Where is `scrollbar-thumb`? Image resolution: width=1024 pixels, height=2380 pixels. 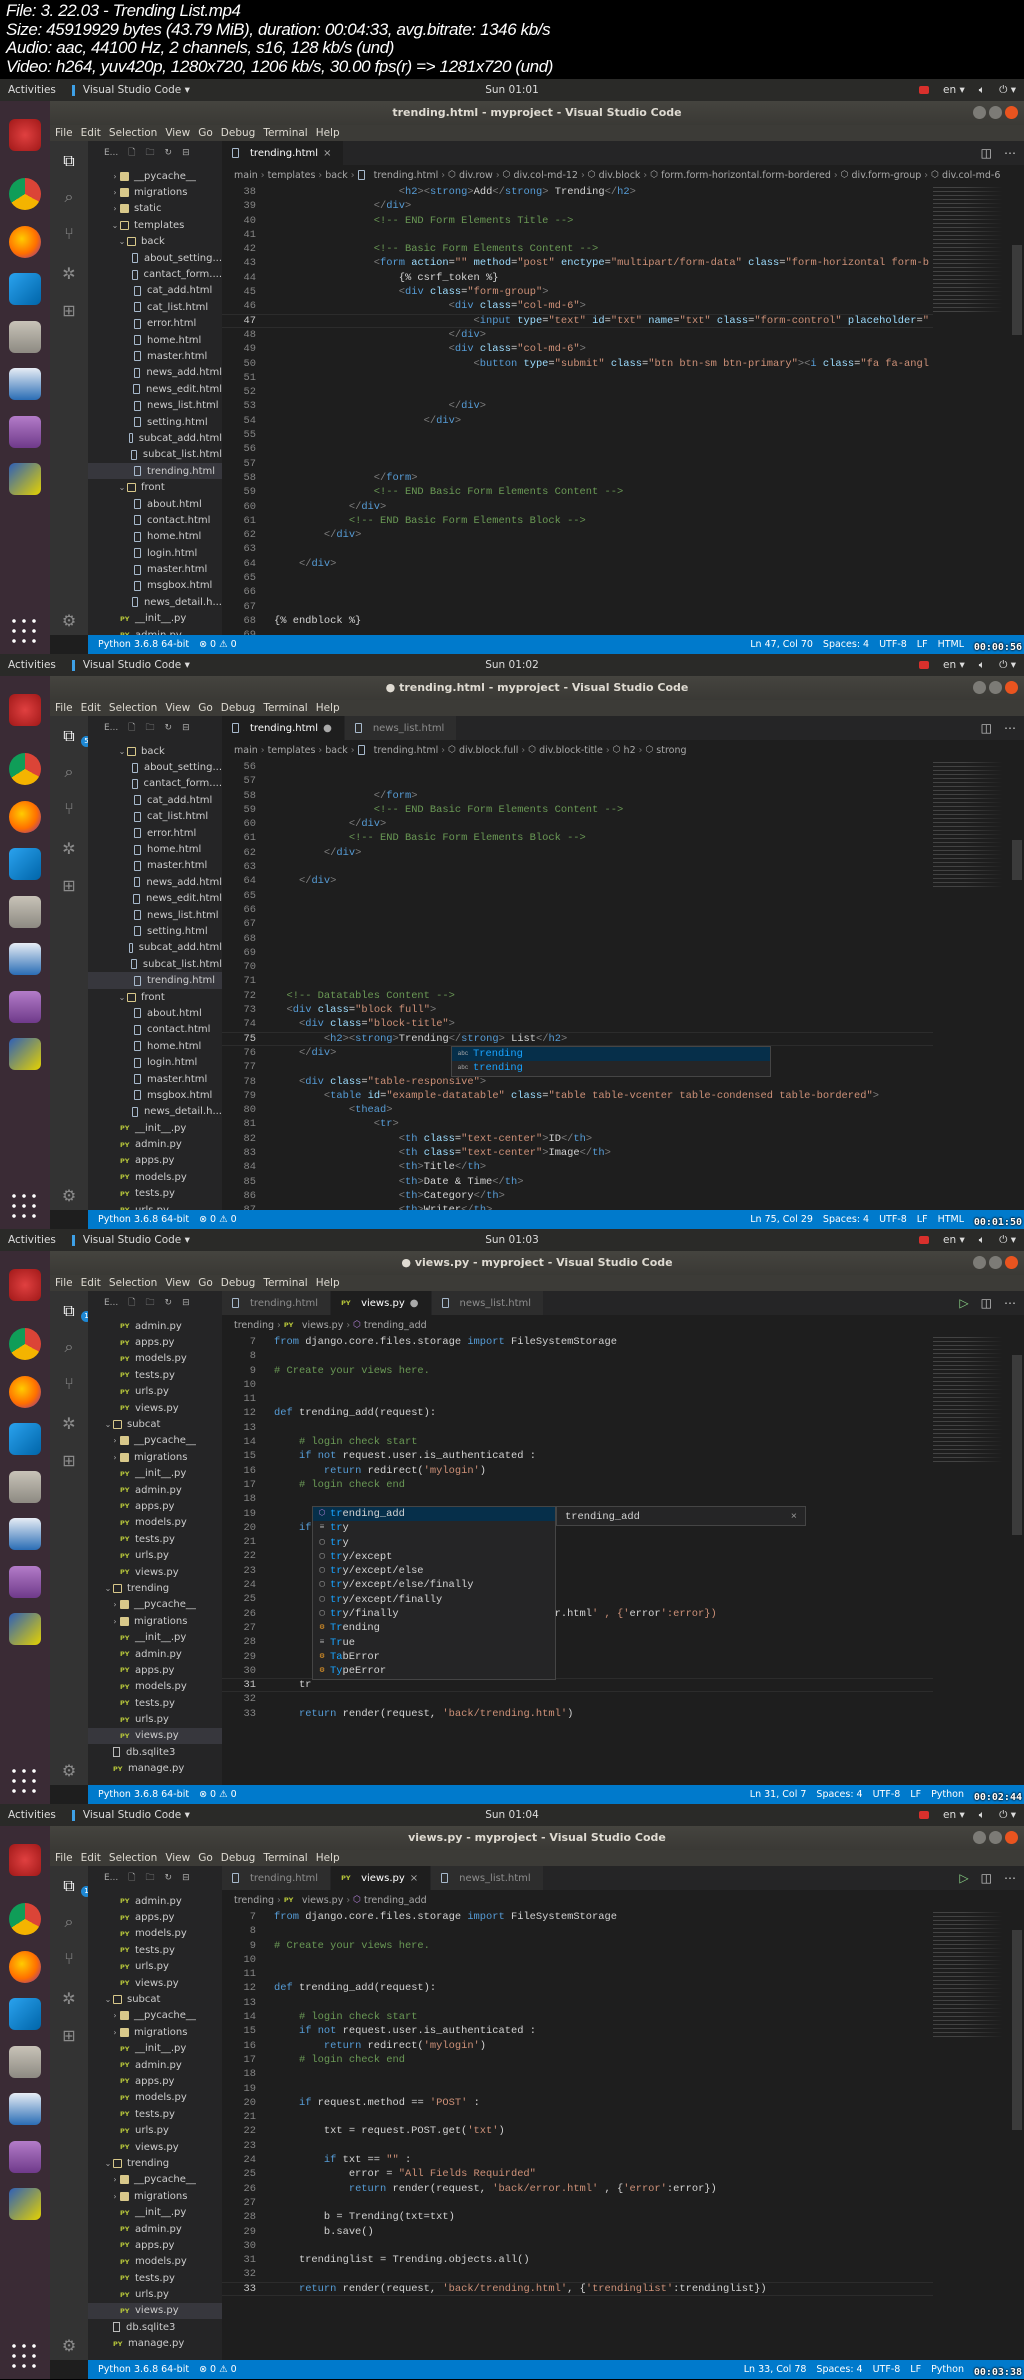 scrollbar-thumb is located at coordinates (1017, 290).